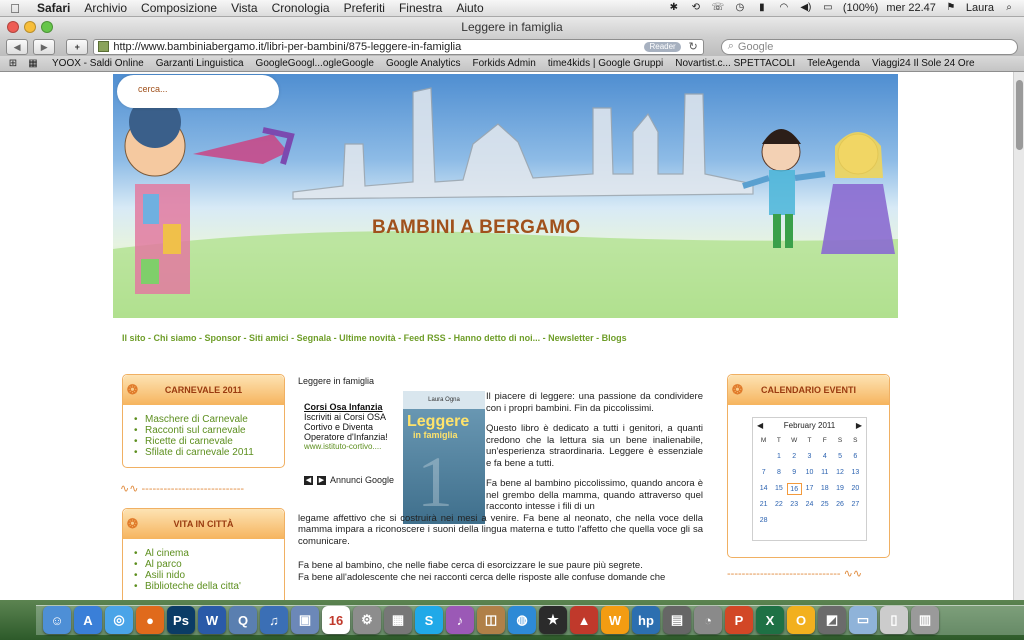 This screenshot has width=1024, height=640. What do you see at coordinates (207, 564) in the screenshot?
I see `sidebar-link: Al parco` at bounding box center [207, 564].